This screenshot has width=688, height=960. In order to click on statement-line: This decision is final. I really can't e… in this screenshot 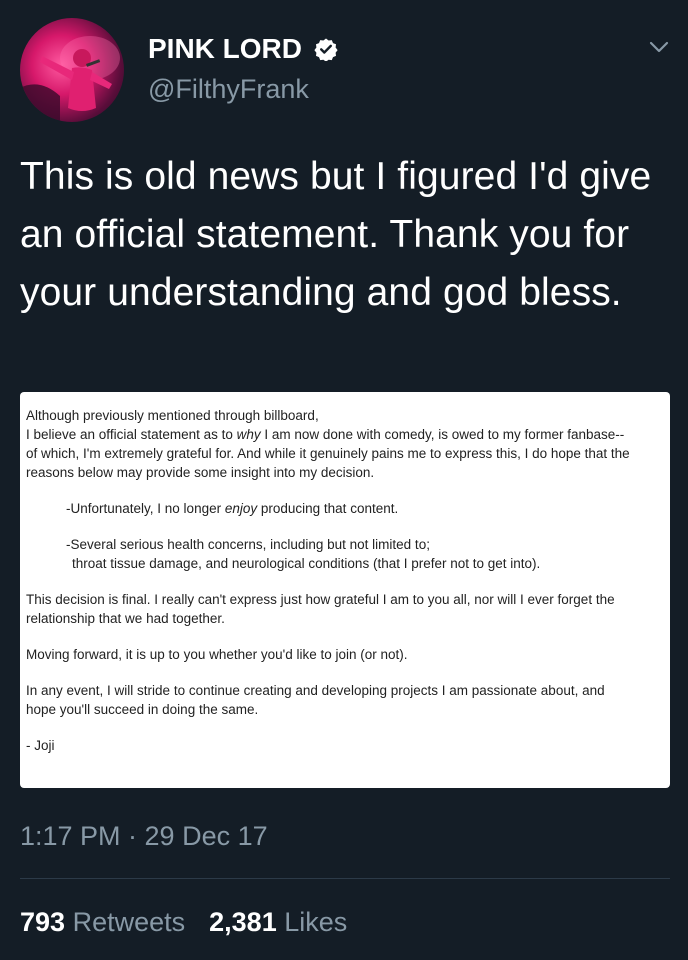, I will do `click(320, 599)`.